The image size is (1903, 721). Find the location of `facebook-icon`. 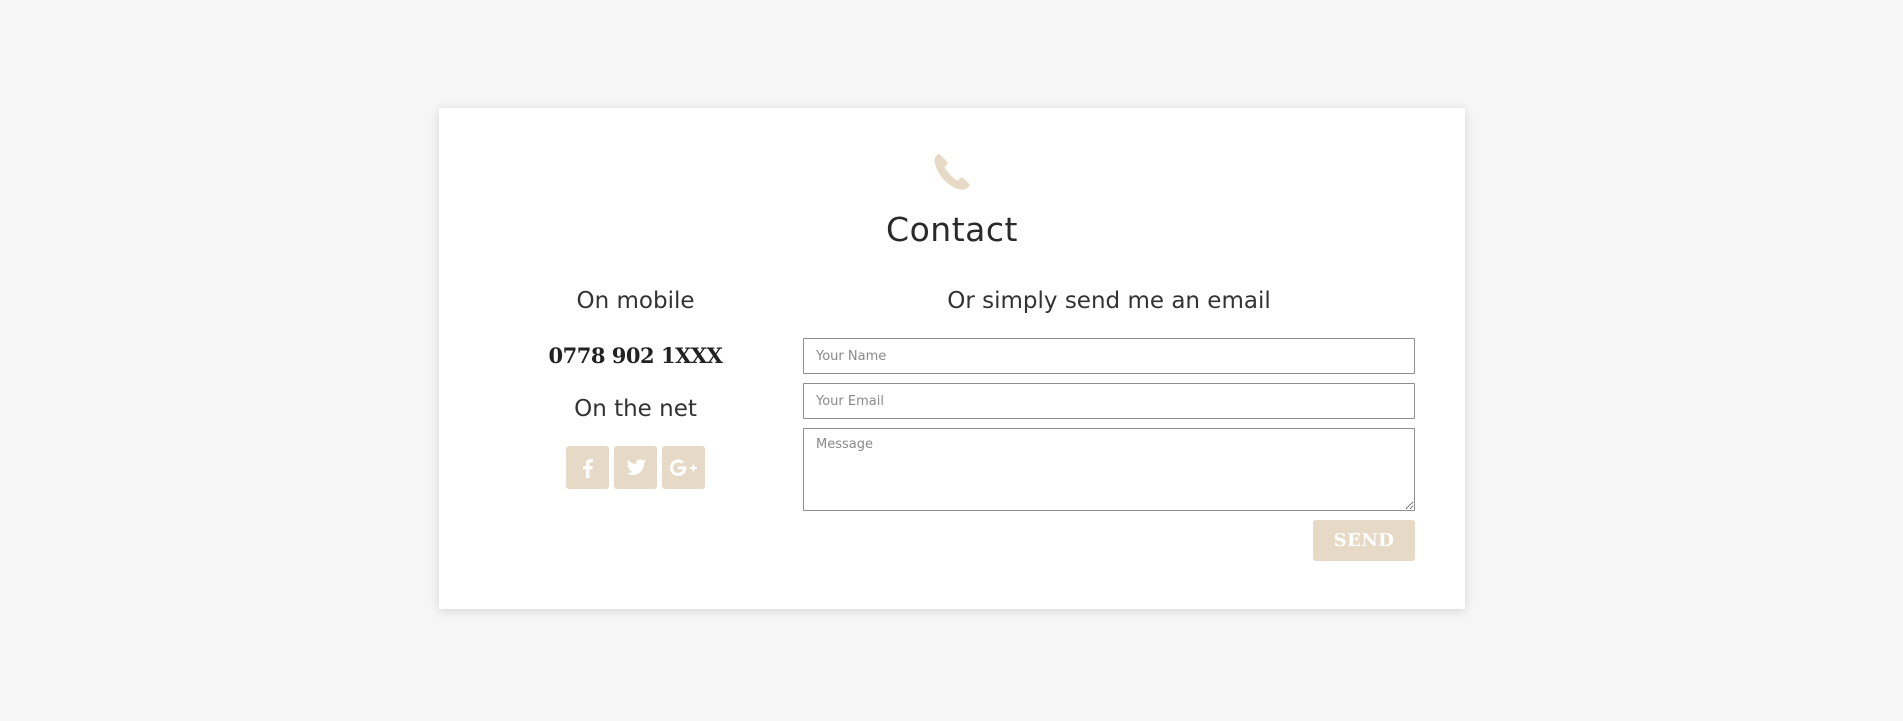

facebook-icon is located at coordinates (587, 468).